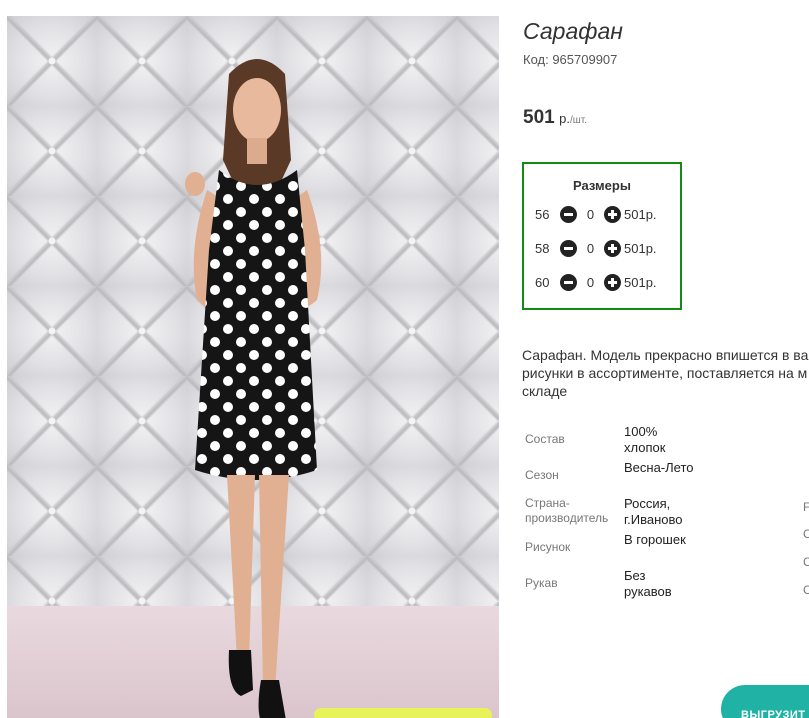 The width and height of the screenshot is (809, 718). I want to click on sizes-box: Размеры 56 0 501р. 58 0 501р. 60 0 501р., so click(602, 236).